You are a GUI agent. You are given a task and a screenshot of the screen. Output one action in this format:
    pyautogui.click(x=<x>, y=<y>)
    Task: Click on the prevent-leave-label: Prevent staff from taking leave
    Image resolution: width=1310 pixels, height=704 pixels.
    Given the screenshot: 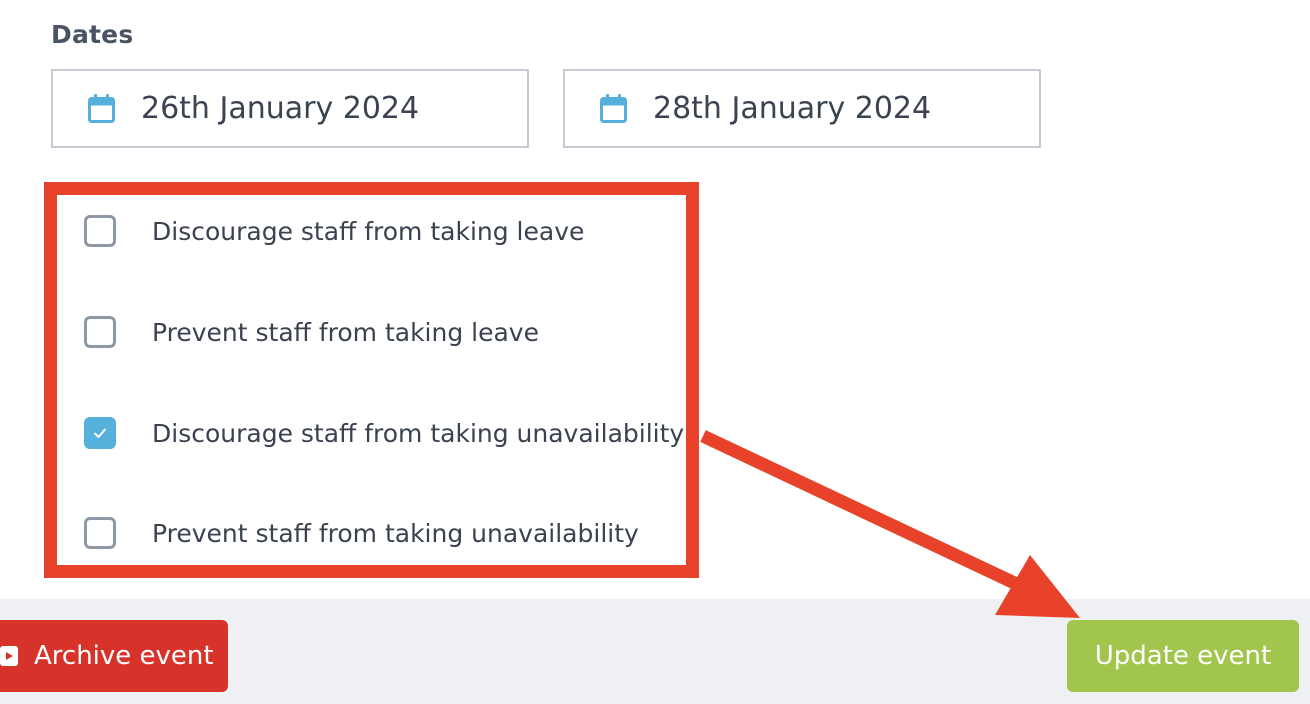 What is the action you would take?
    pyautogui.click(x=345, y=332)
    